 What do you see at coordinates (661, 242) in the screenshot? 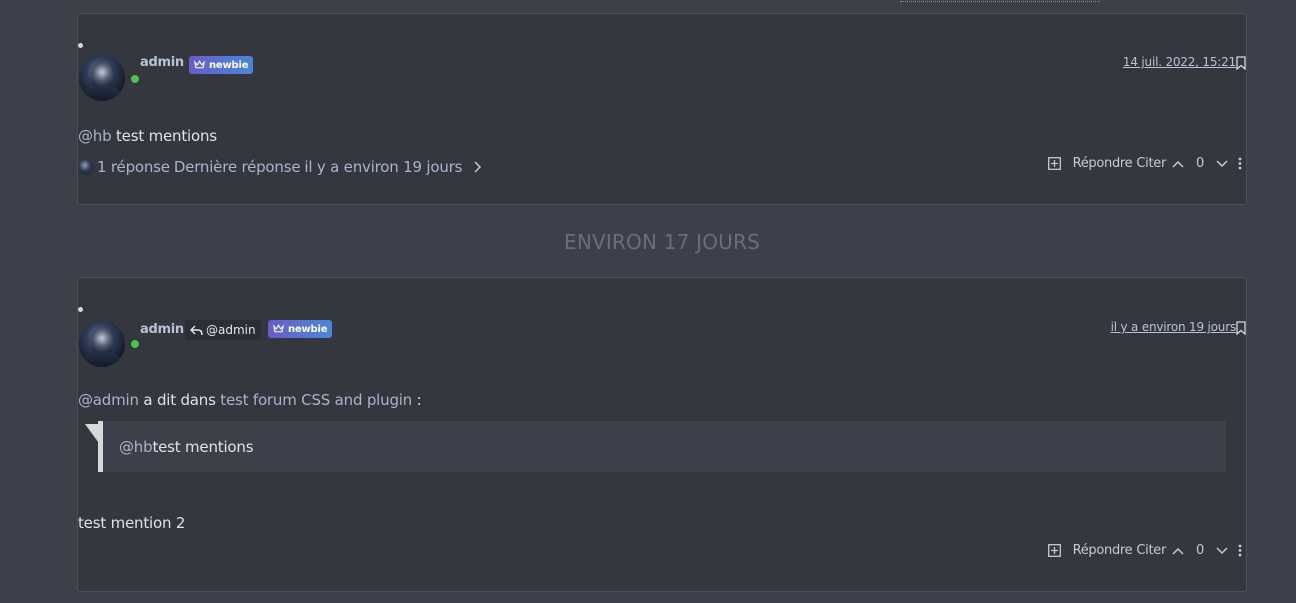
I see `time-divider: ENVIRON 17 JOURS` at bounding box center [661, 242].